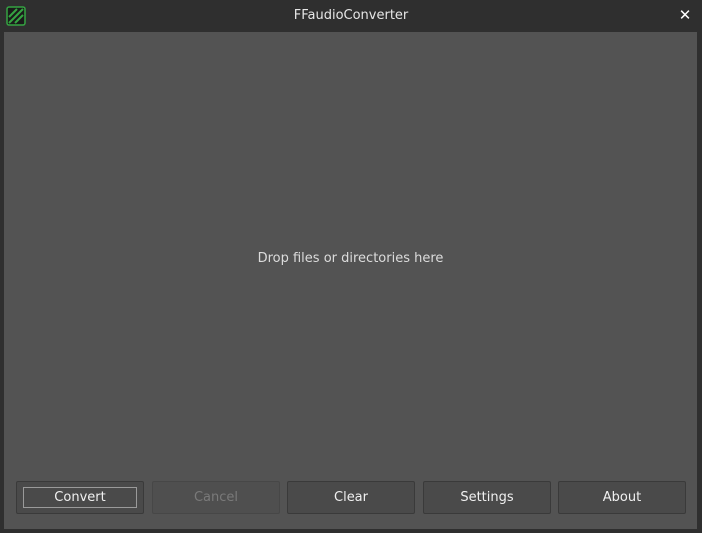  I want to click on drop-zone-hint: Drop files or directories here, so click(350, 258).